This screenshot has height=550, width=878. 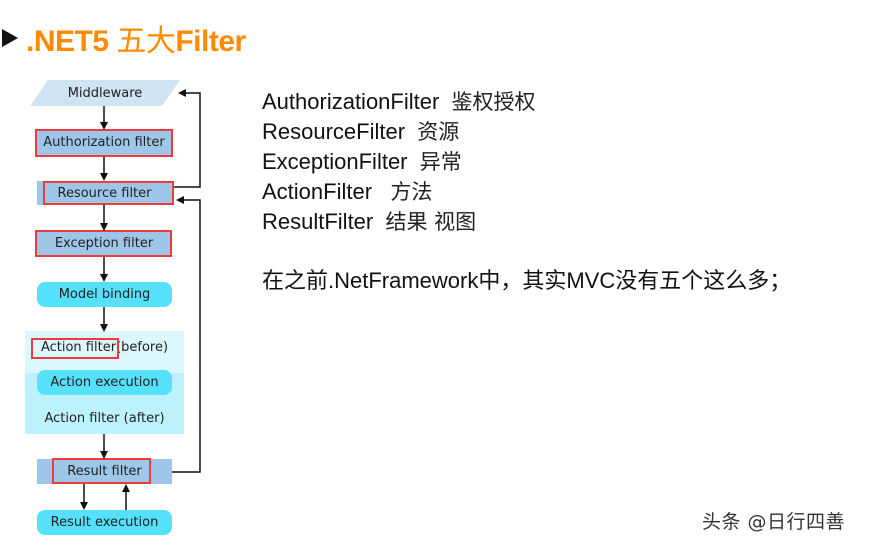 I want to click on filter-item-authorization: AuthorizationFilter 鉴权授权, so click(x=399, y=102).